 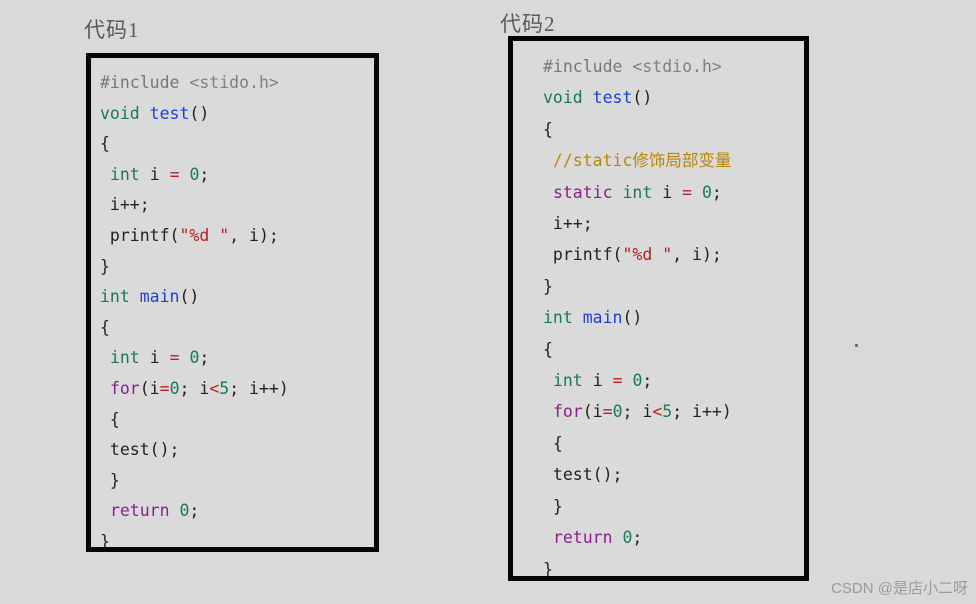 What do you see at coordinates (528, 24) in the screenshot?
I see `panel-title-code2: 代码2` at bounding box center [528, 24].